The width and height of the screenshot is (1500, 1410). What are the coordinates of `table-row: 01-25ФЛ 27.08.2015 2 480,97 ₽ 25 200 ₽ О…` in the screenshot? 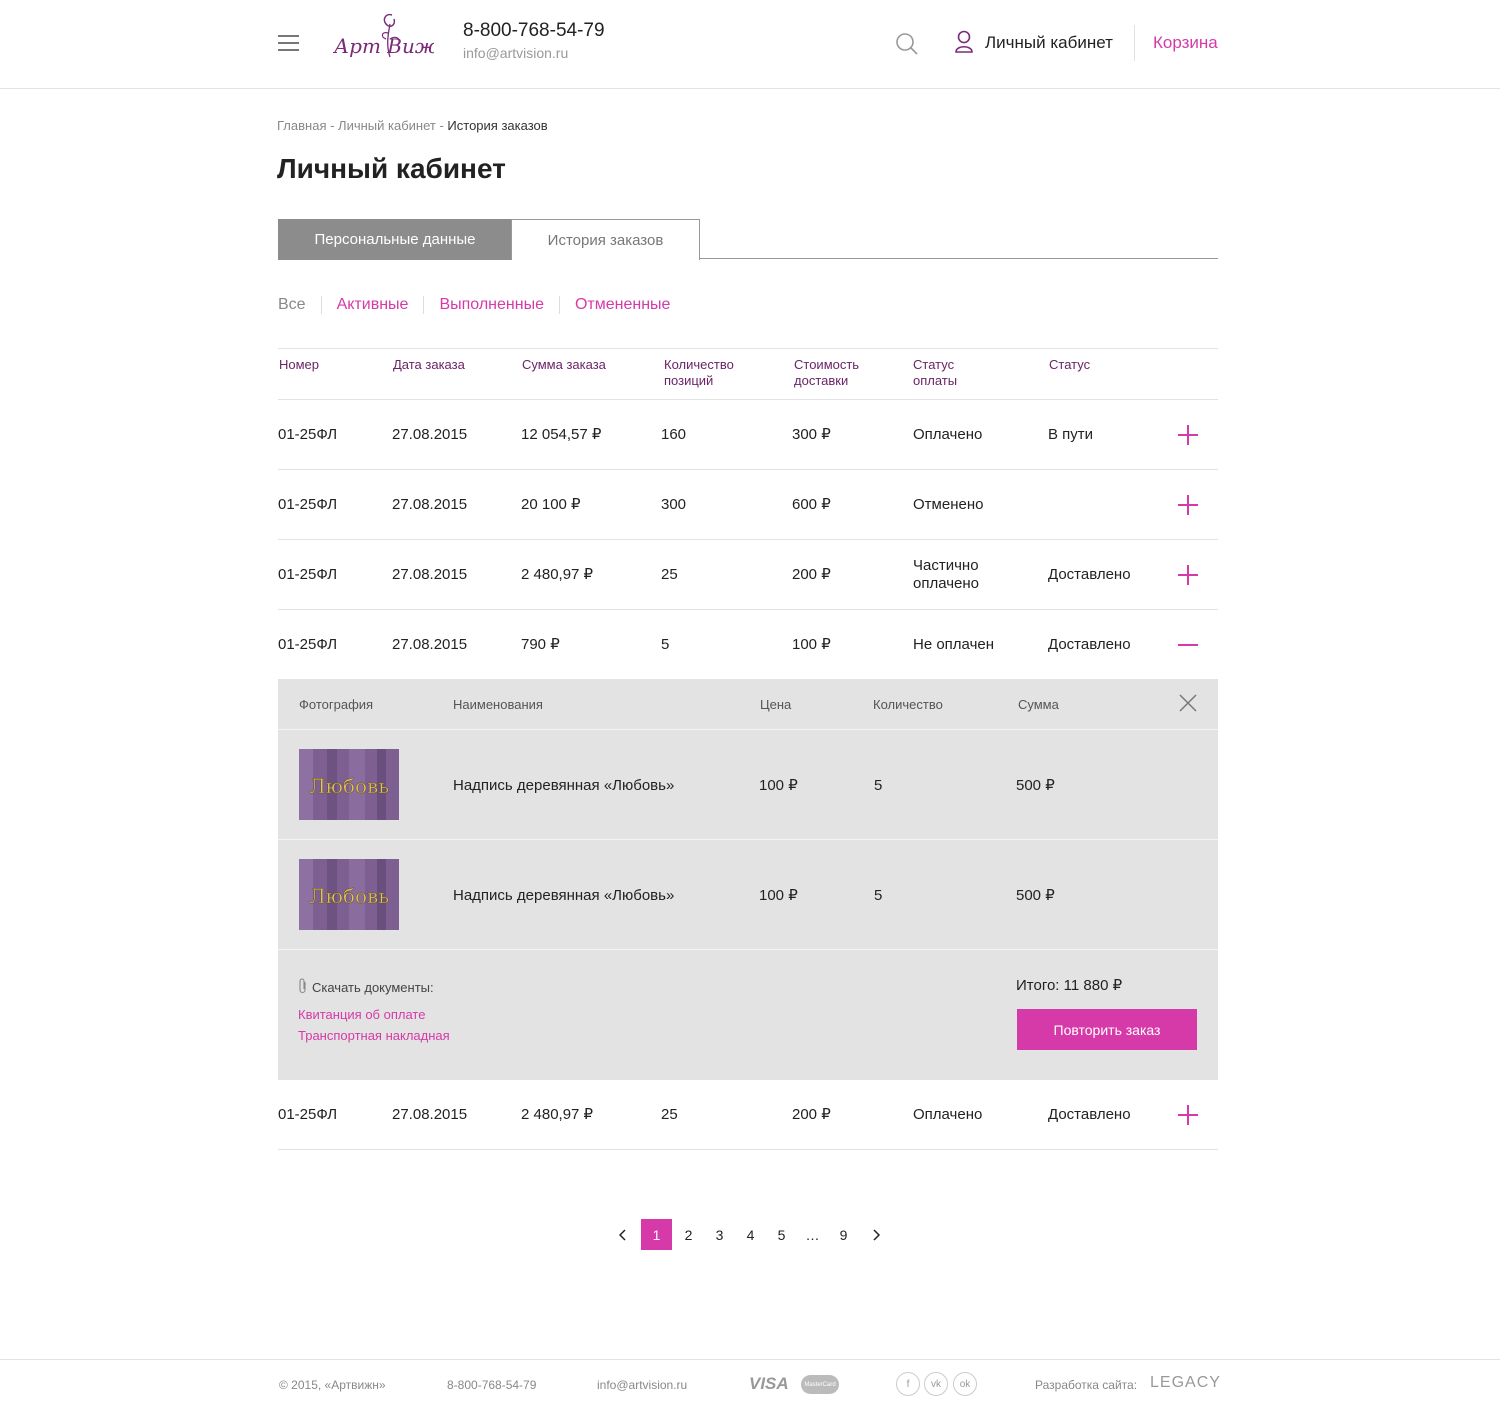 It's located at (748, 1115).